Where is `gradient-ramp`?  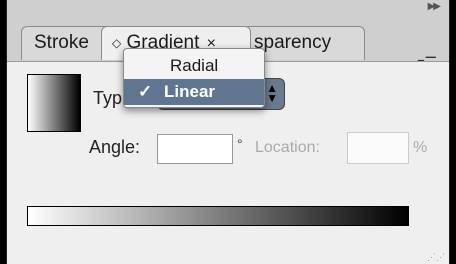 gradient-ramp is located at coordinates (218, 216).